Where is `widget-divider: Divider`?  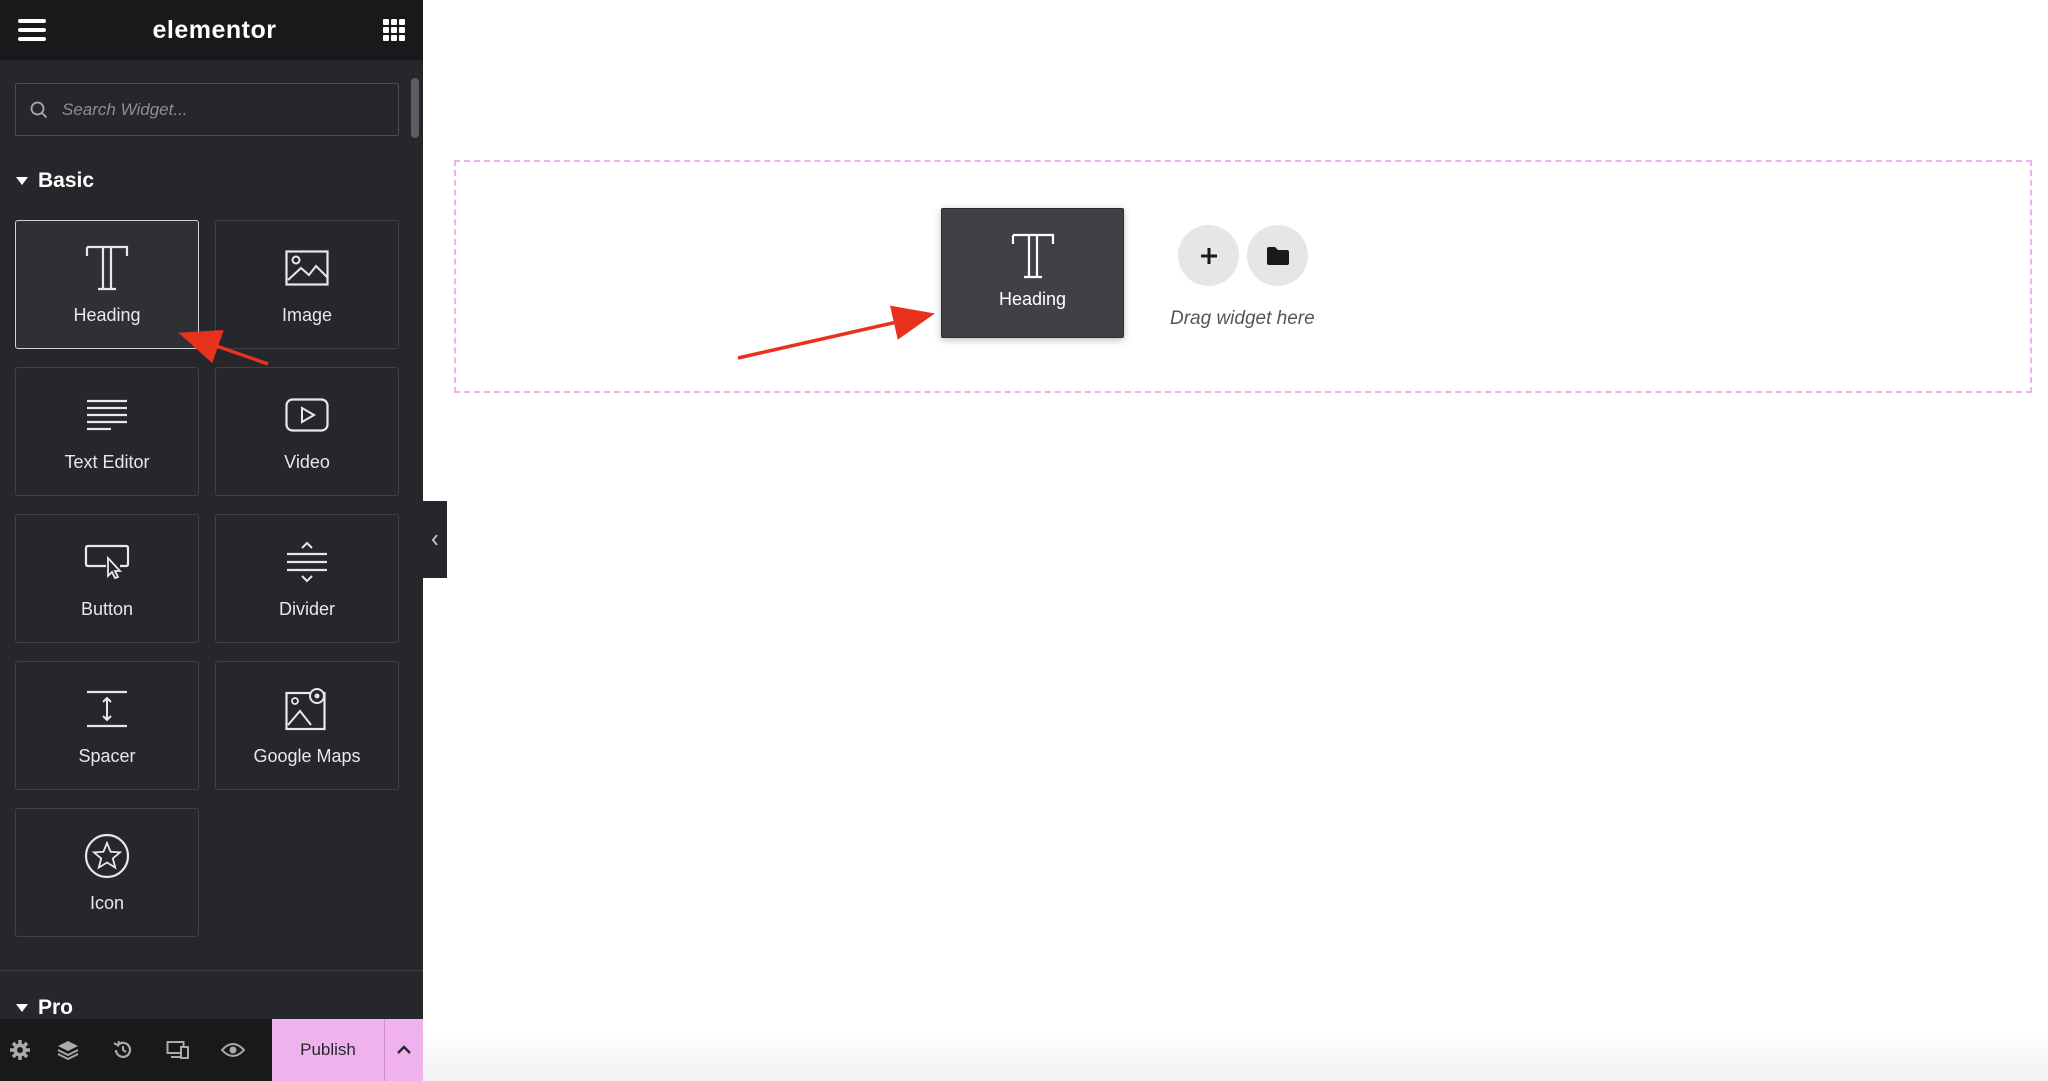
widget-divider: Divider is located at coordinates (307, 578).